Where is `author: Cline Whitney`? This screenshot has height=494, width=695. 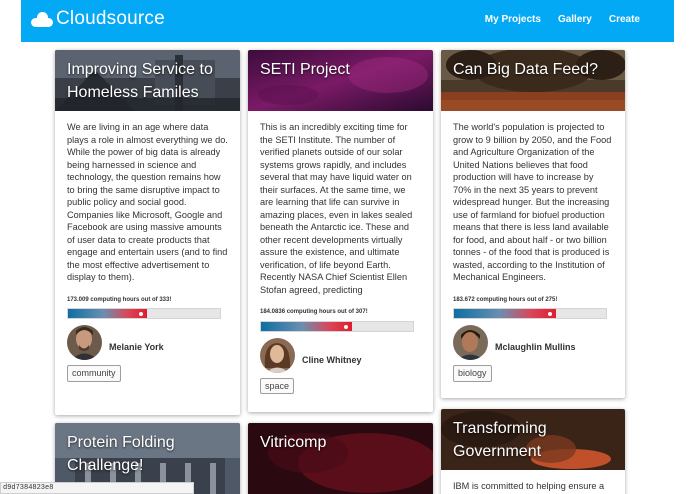
author: Cline Whitney is located at coordinates (340, 355).